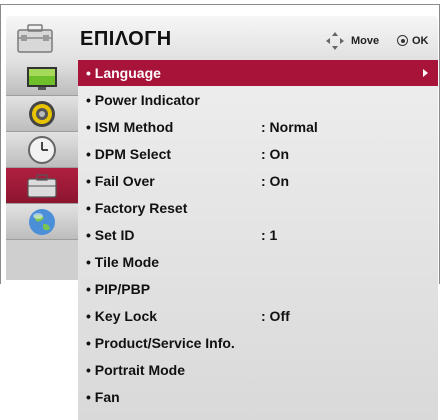  I want to click on page-title: ΕΠΙΛΟΓΗ, so click(126, 39).